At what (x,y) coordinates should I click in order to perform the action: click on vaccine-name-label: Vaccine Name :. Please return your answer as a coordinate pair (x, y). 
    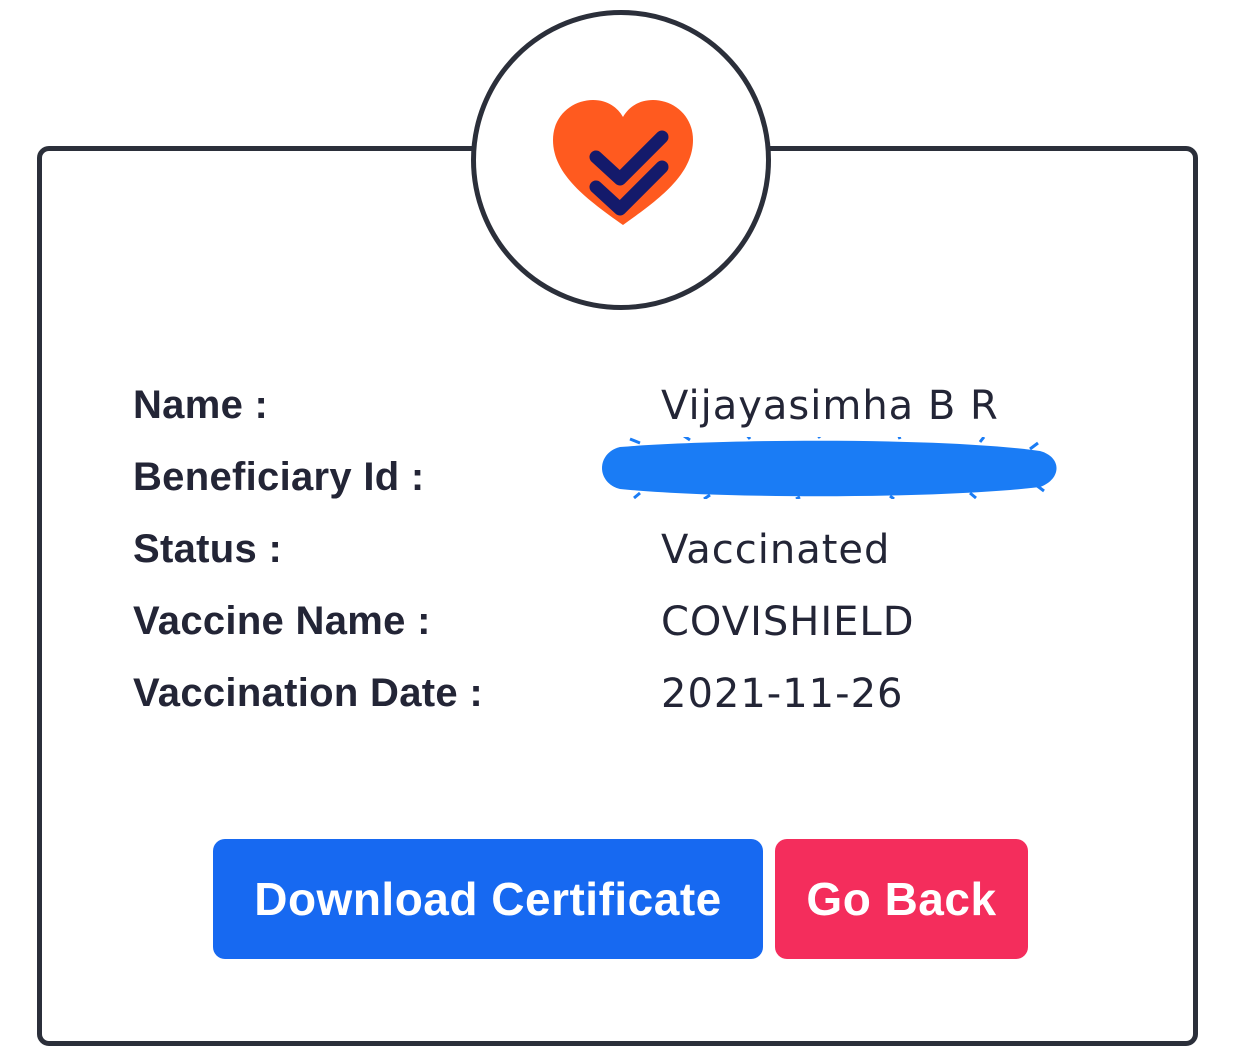
    Looking at the image, I should click on (282, 621).